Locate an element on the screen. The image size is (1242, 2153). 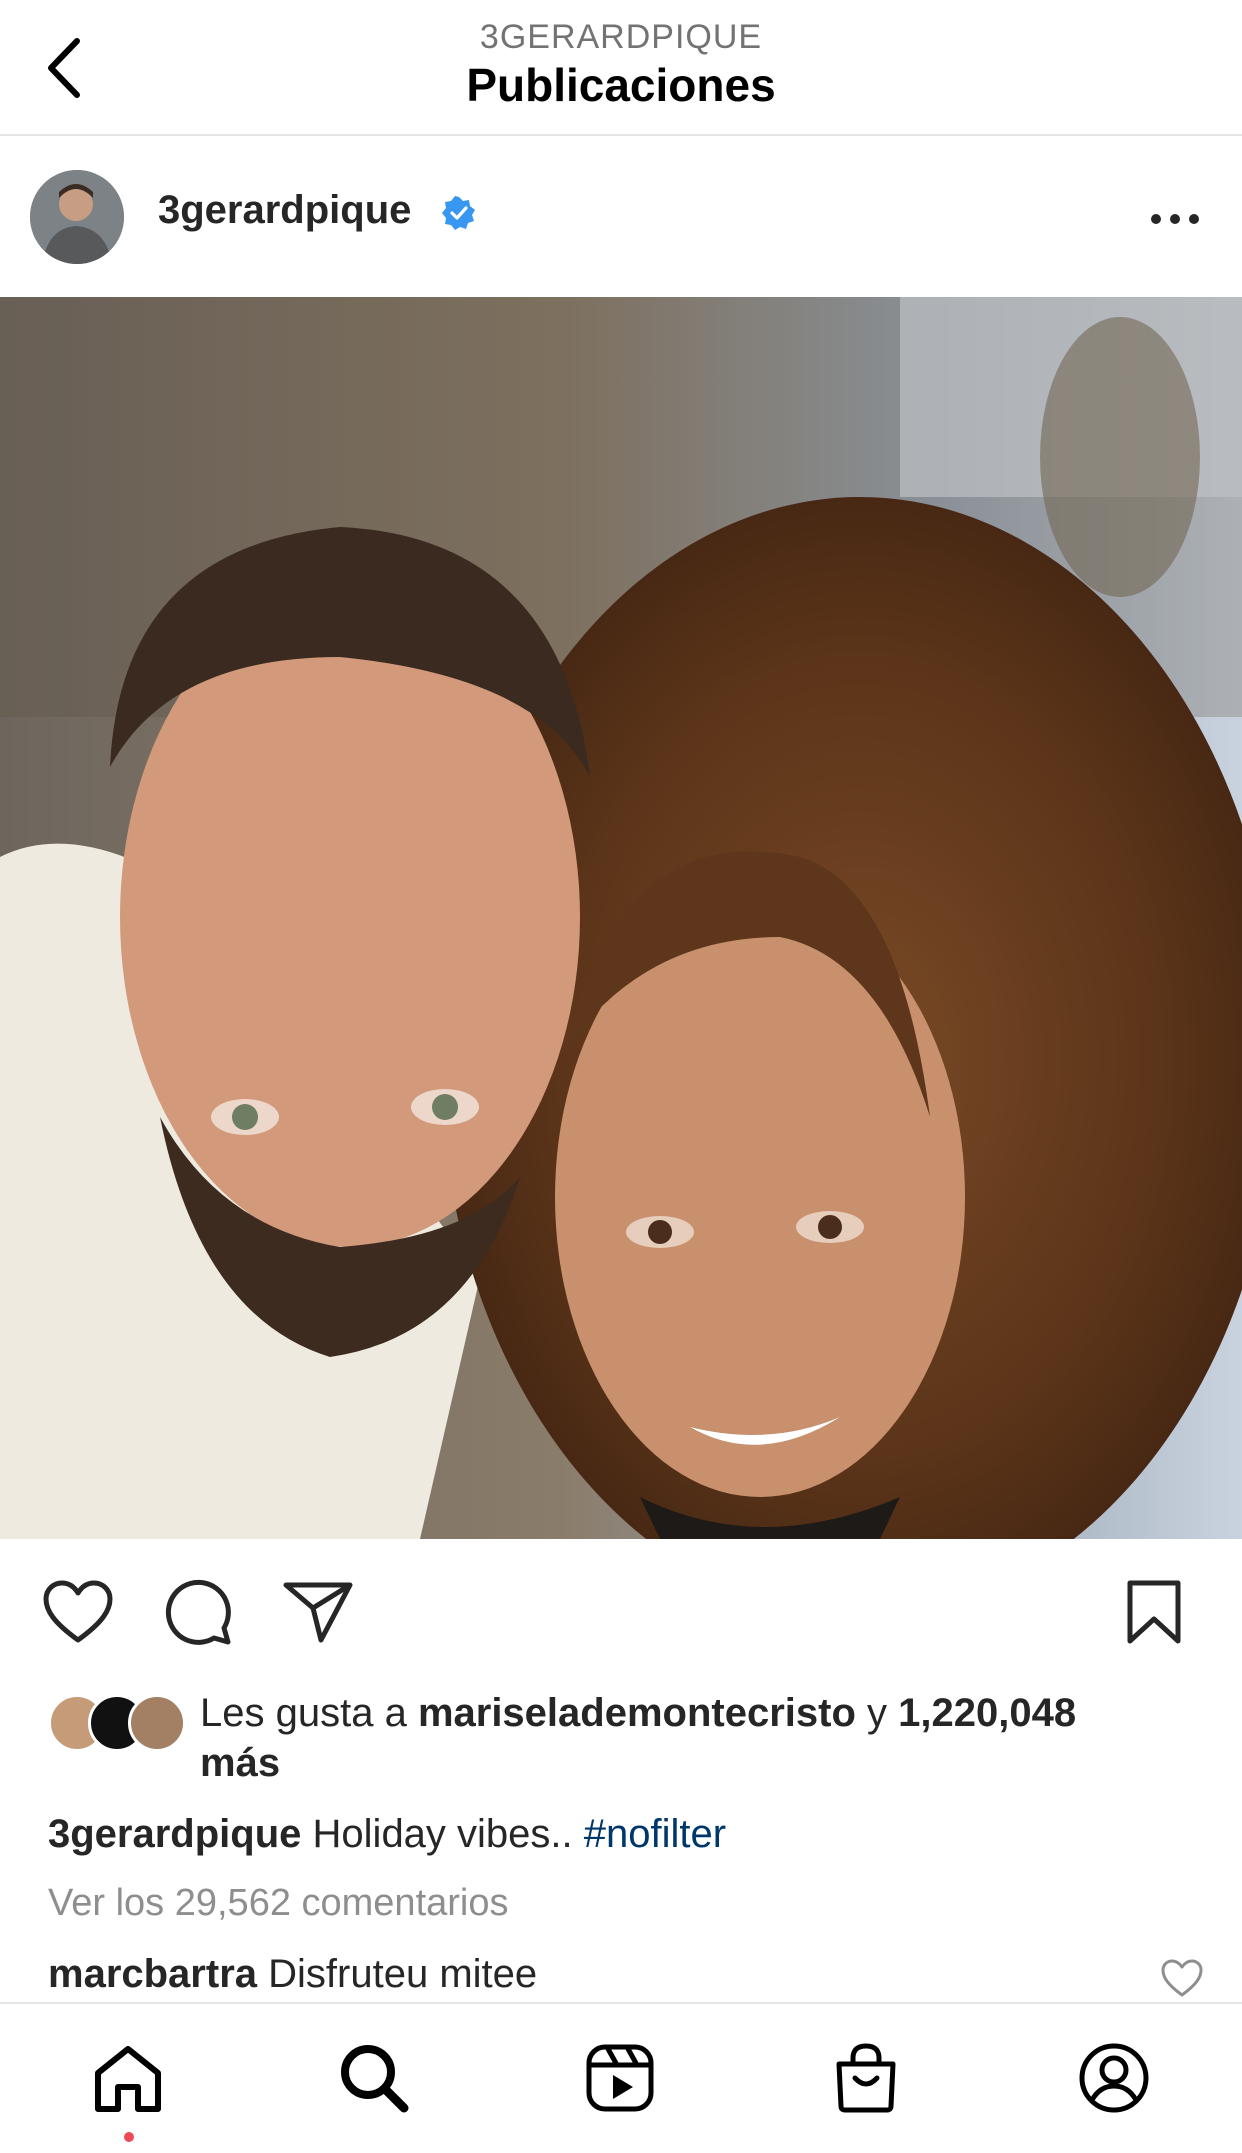
more-horizontal-icon is located at coordinates (1175, 219).